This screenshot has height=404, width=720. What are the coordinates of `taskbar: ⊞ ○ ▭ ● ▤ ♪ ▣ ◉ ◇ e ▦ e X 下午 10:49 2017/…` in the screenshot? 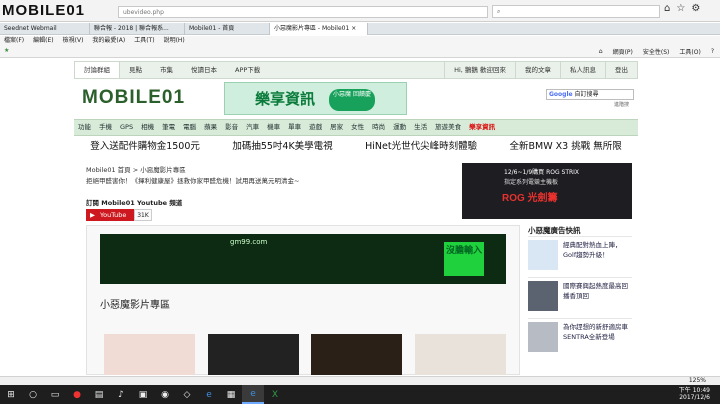 It's located at (360, 394).